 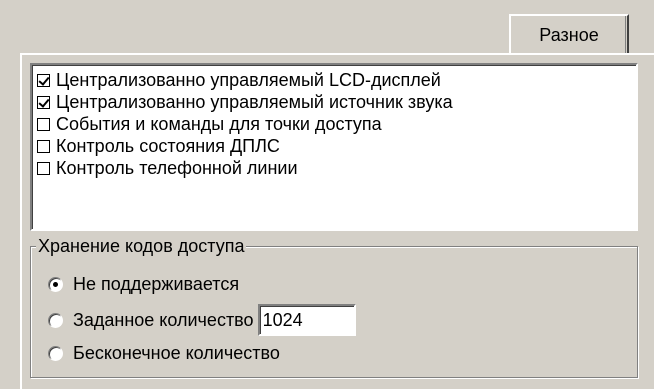 What do you see at coordinates (43, 124) in the screenshot?
I see `checkbox-access-point-events` at bounding box center [43, 124].